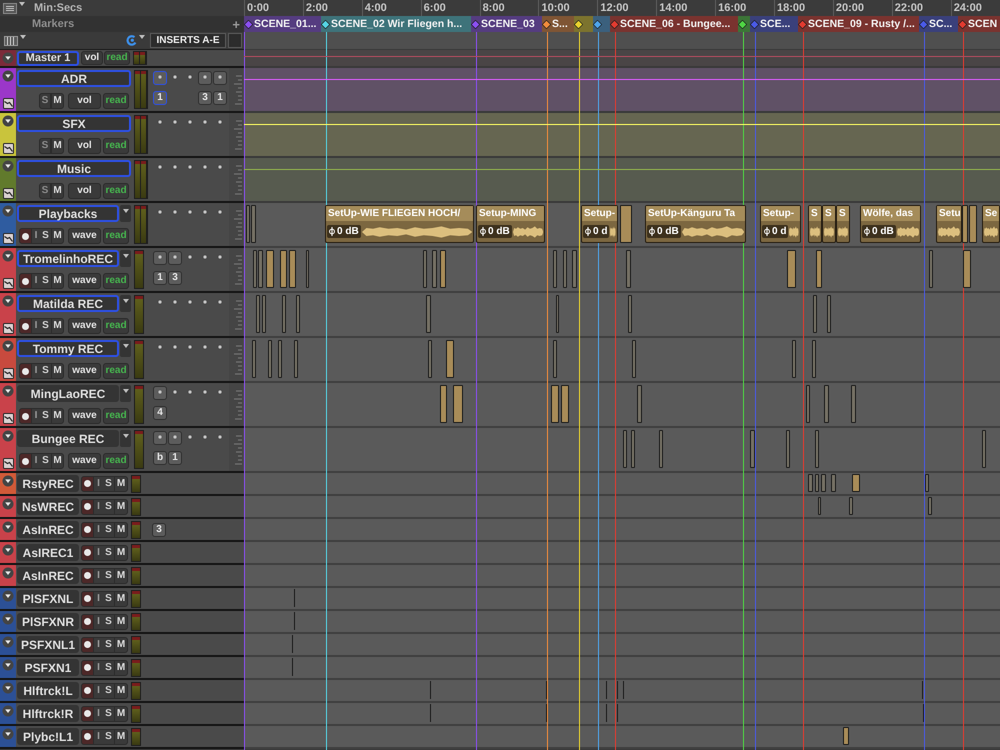 This screenshot has height=750, width=1000. What do you see at coordinates (596, 231) in the screenshot?
I see `clip-gain-control: 0 d` at bounding box center [596, 231].